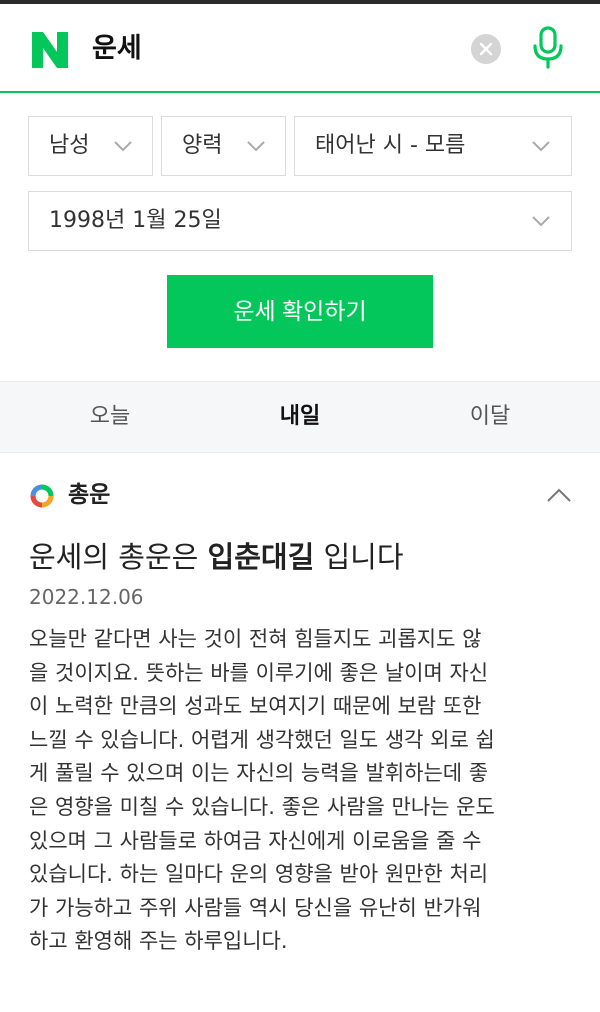 This screenshot has height=1012, width=600. I want to click on headline-suffix: 입니다, so click(359, 557).